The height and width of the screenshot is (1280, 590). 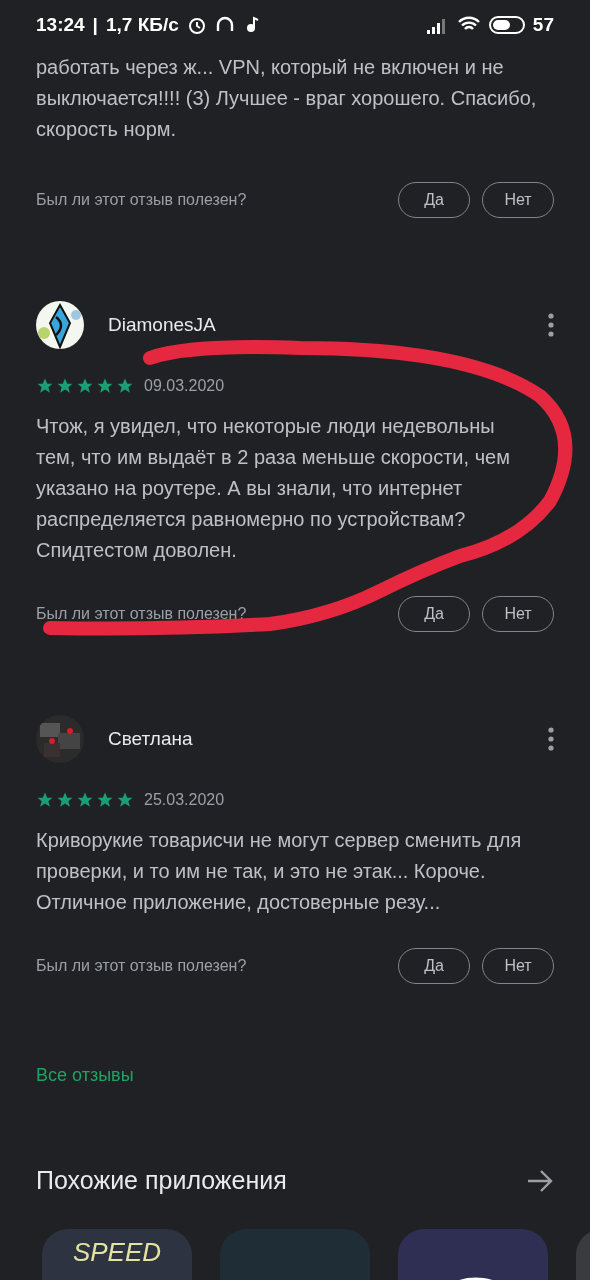 I want to click on app-icon: SPEED, so click(x=117, y=1254).